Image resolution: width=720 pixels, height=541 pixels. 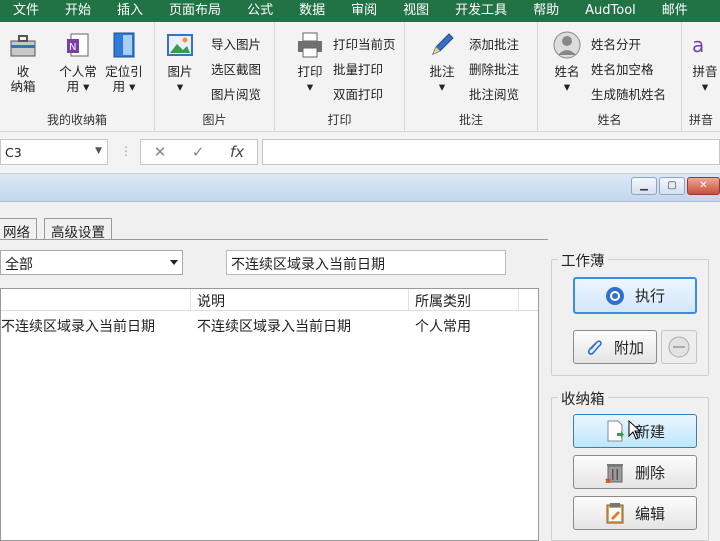 What do you see at coordinates (310, 62) in the screenshot?
I see `print-button: 打印 ▾` at bounding box center [310, 62].